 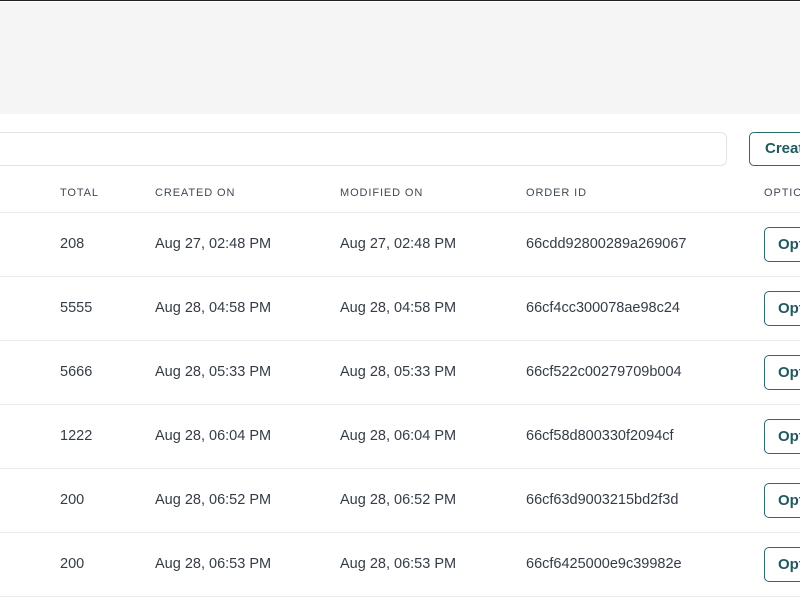 I want to click on cell-order-id: 66cdd92800289a269067, so click(x=606, y=244).